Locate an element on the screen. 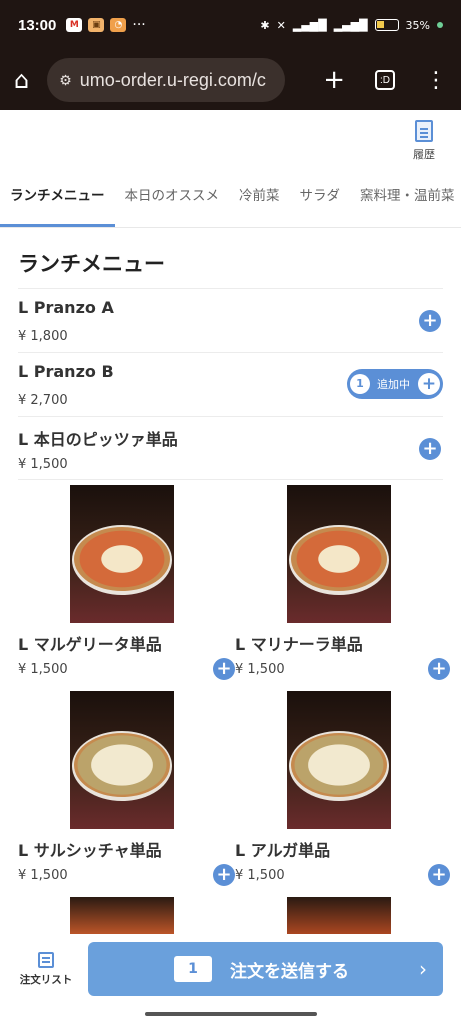 This screenshot has width=461, height=1024. url-text: umo-order.u-regi.com/c is located at coordinates (172, 79).